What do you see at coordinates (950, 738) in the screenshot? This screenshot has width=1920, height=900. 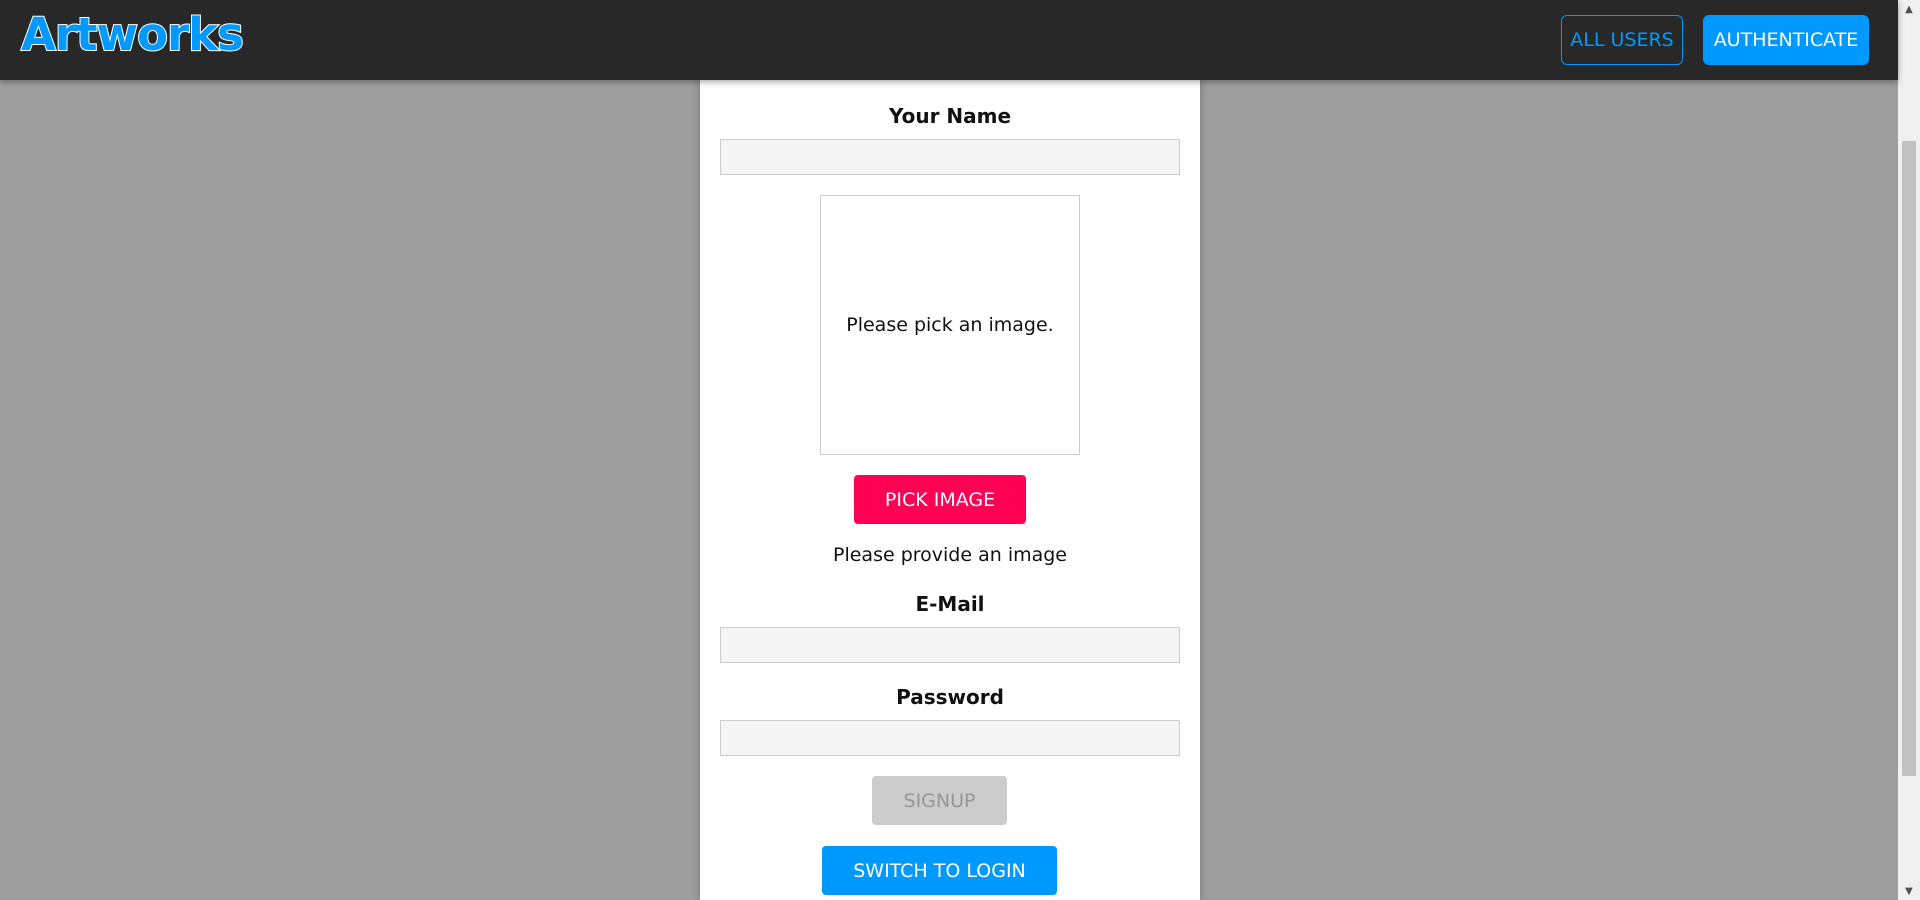 I see `password-input` at bounding box center [950, 738].